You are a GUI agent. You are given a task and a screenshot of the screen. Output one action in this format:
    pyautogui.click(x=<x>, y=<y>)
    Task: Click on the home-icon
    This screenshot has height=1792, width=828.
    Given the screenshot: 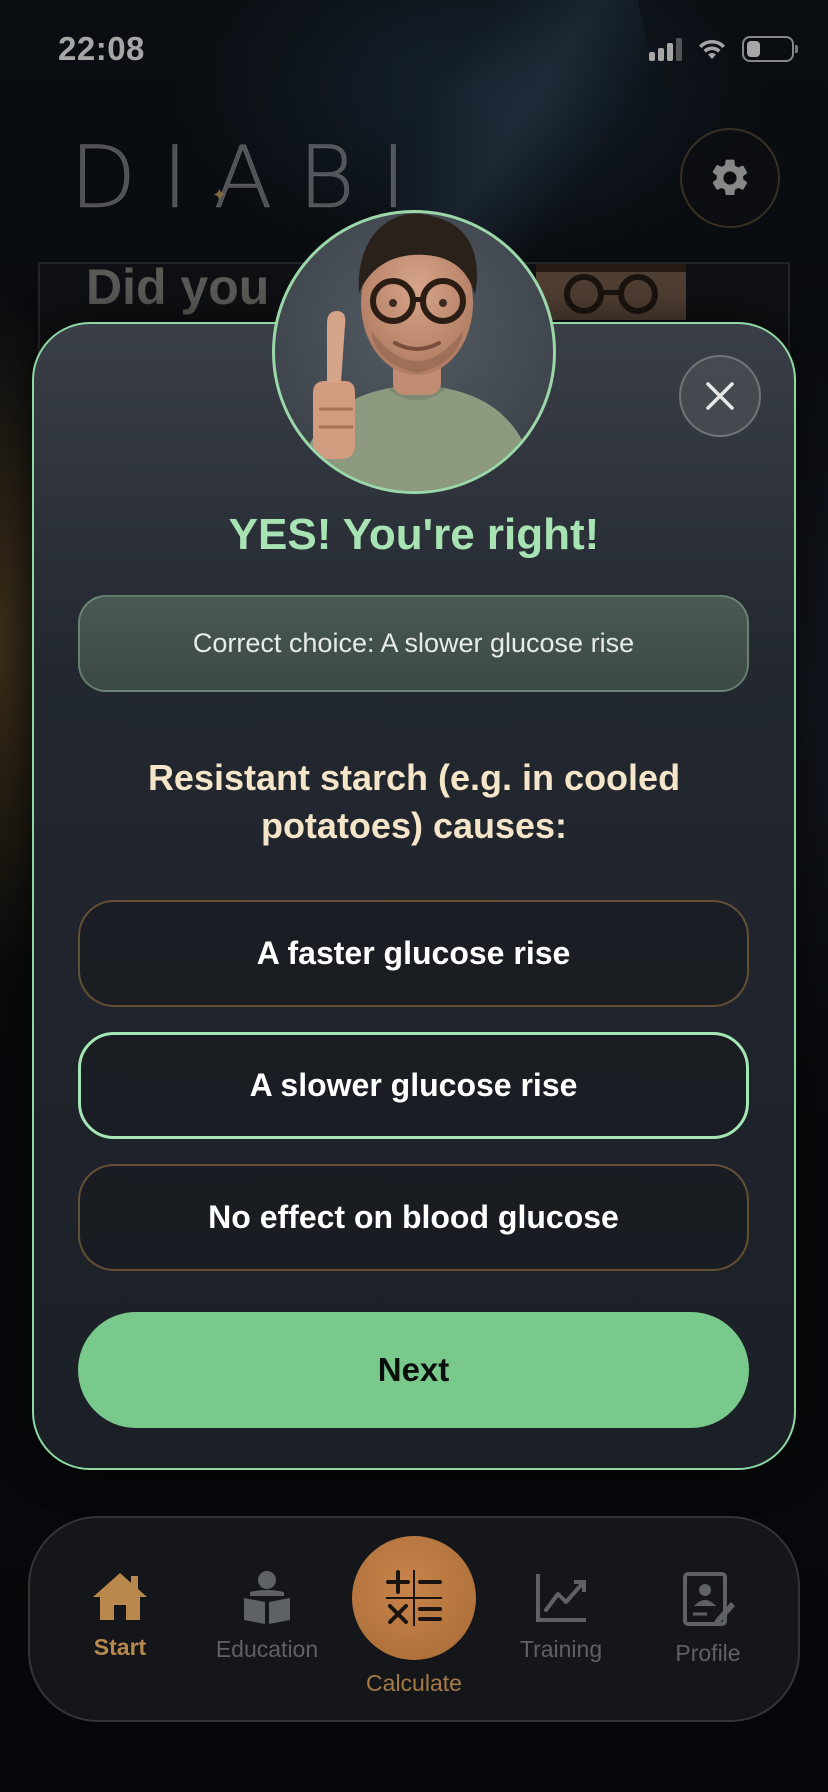 What is the action you would take?
    pyautogui.click(x=120, y=1596)
    